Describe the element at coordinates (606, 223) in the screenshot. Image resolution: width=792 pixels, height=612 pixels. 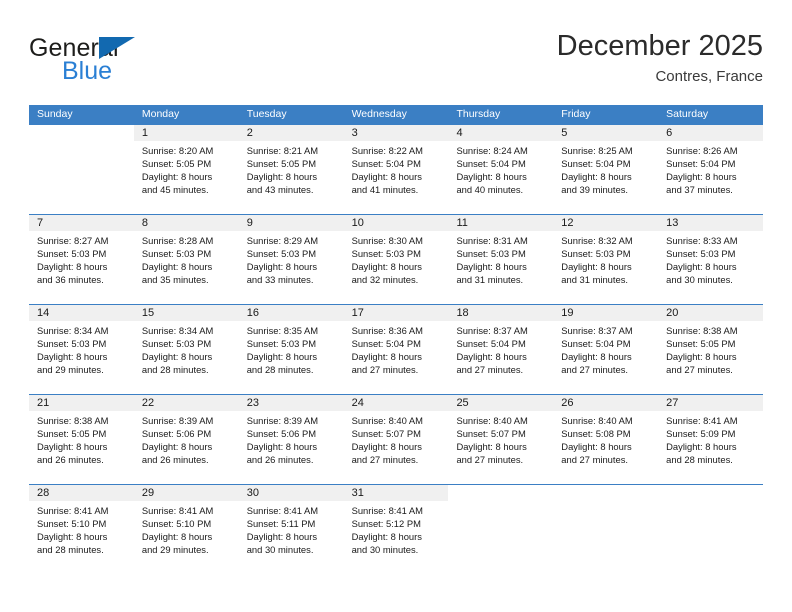
I see `day-number: 12` at that location.